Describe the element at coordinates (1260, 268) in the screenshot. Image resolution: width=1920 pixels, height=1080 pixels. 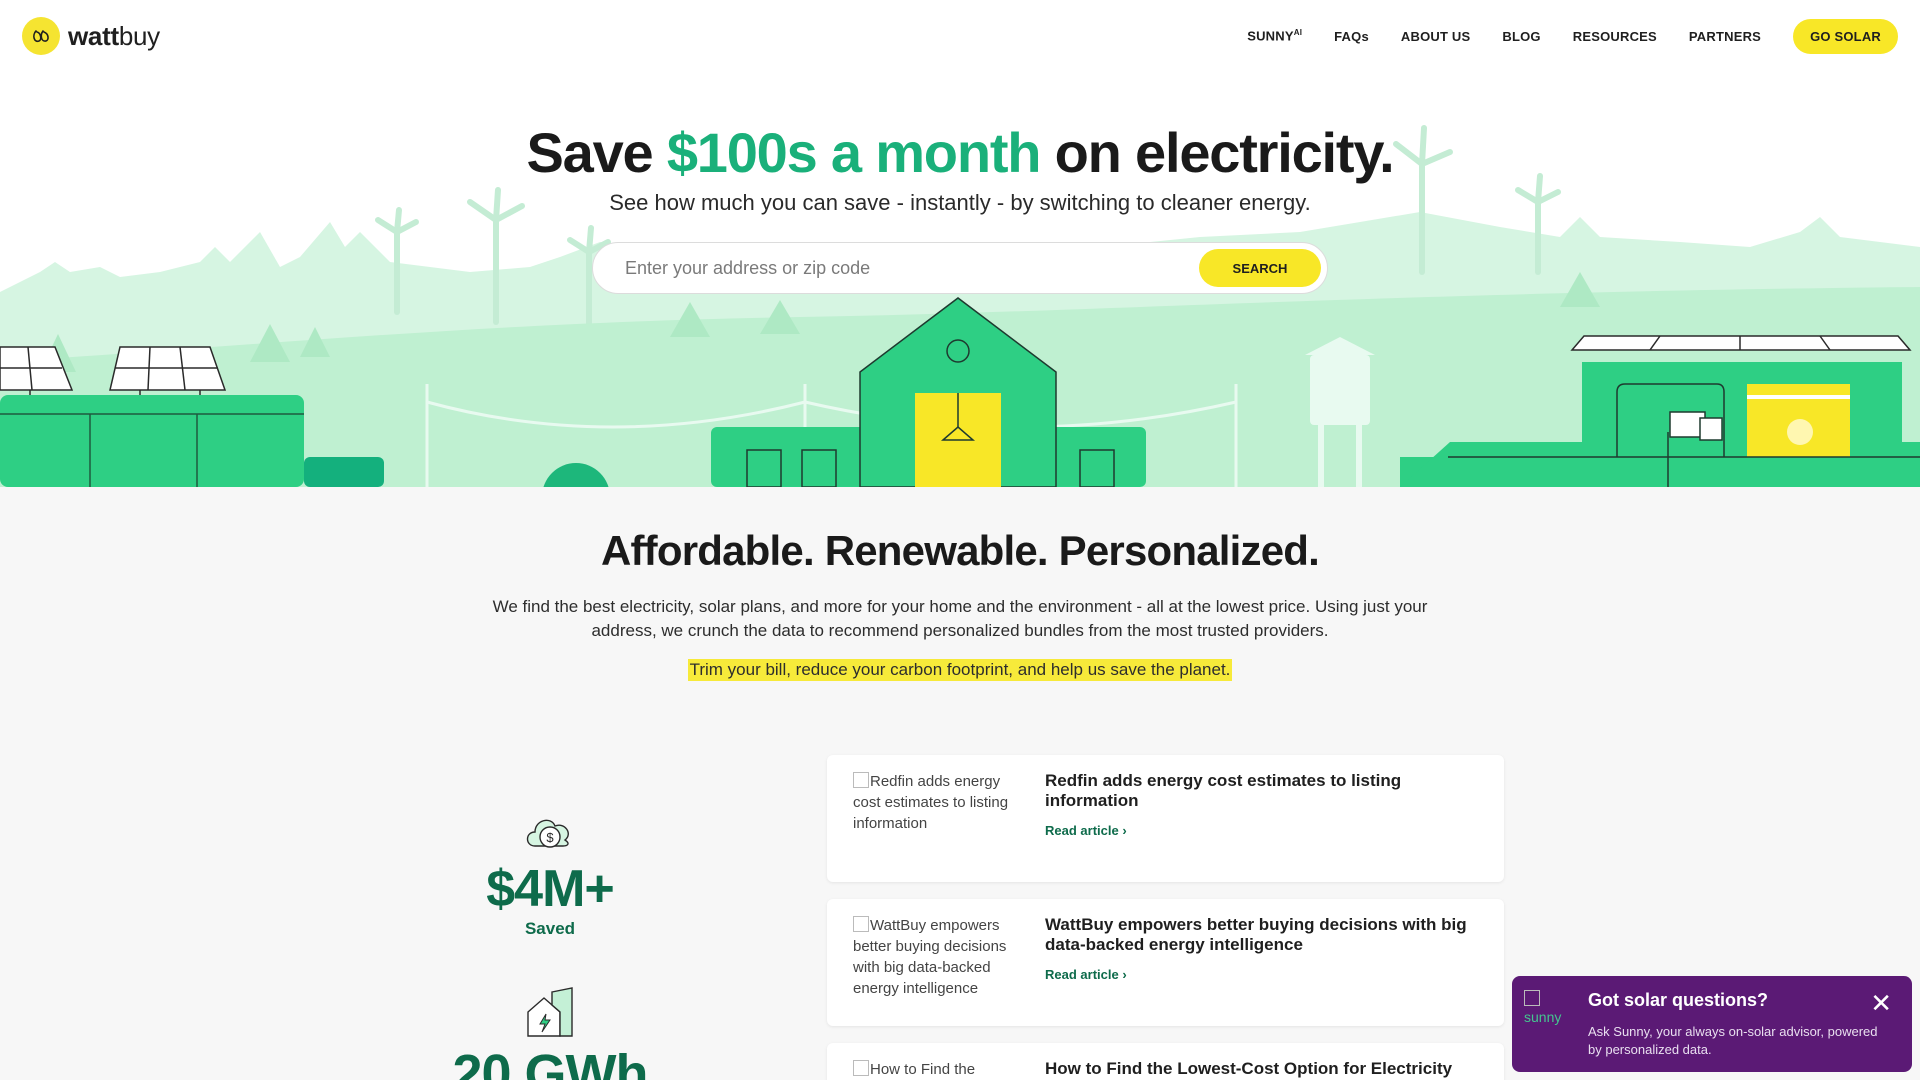
I see `search-button: SEARCH` at that location.